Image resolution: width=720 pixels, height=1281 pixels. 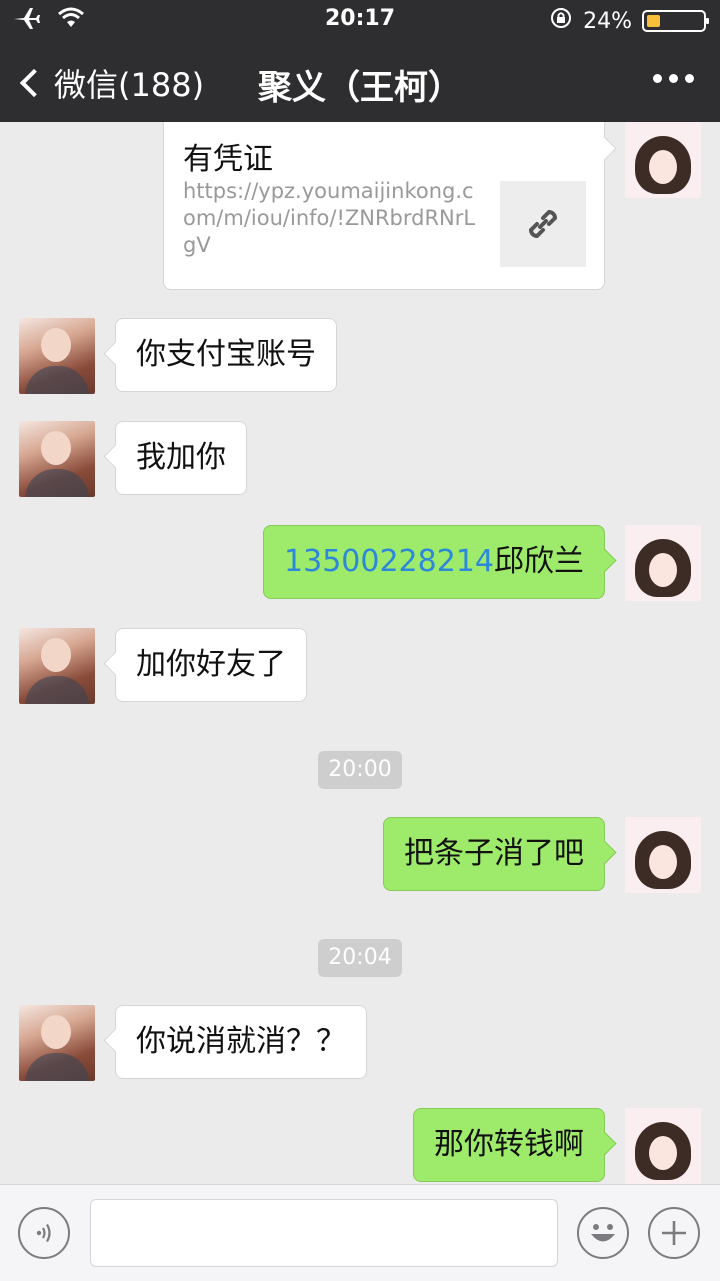 I want to click on message-bubble-outgoing: 13500228214邱欣兰, so click(x=434, y=562).